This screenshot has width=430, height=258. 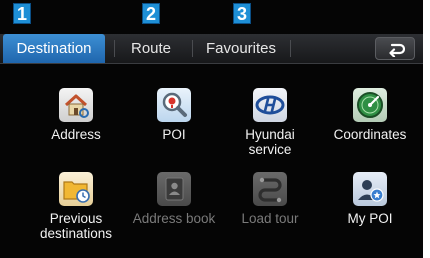 I want to click on tab-route: Route, so click(x=151, y=48).